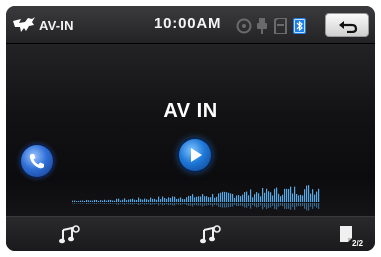  What do you see at coordinates (262, 26) in the screenshot?
I see `usb-icon` at bounding box center [262, 26].